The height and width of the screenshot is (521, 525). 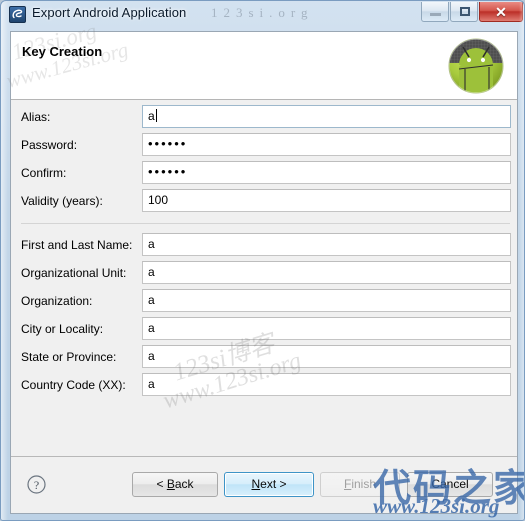 I want to click on form-row-password: Password: ••••••, so click(x=264, y=146).